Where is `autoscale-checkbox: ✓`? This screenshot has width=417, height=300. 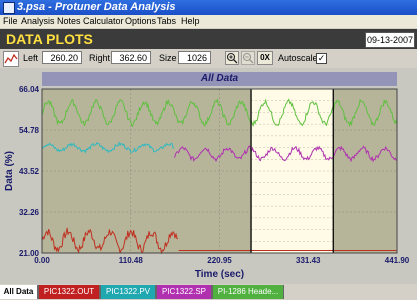 autoscale-checkbox: ✓ is located at coordinates (321, 58).